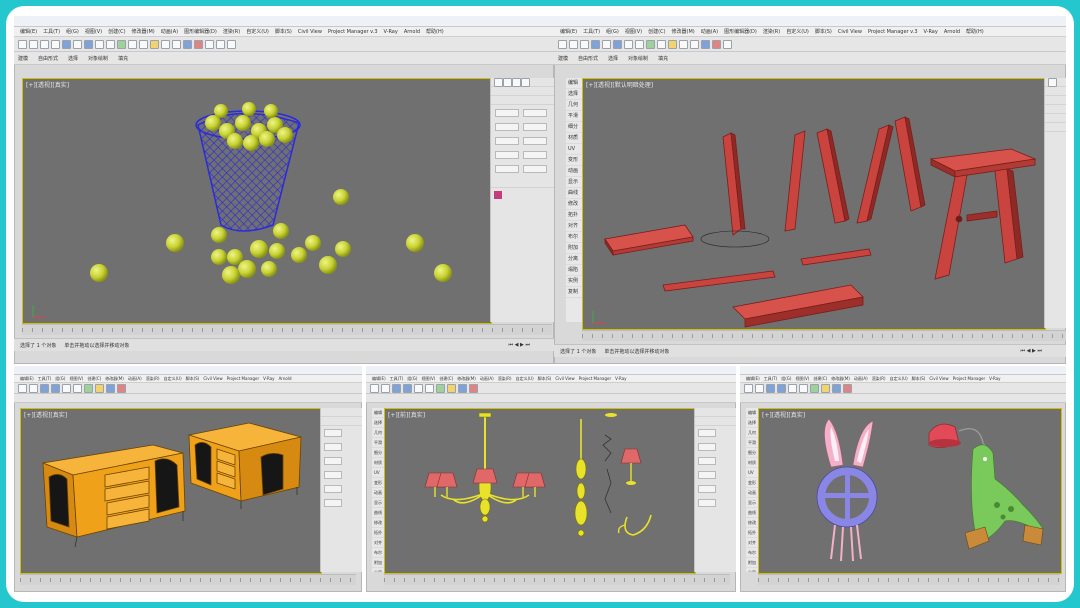 The image size is (1080, 608). What do you see at coordinates (435, 31) in the screenshot?
I see `menu-item: 帮助(H)` at bounding box center [435, 31].